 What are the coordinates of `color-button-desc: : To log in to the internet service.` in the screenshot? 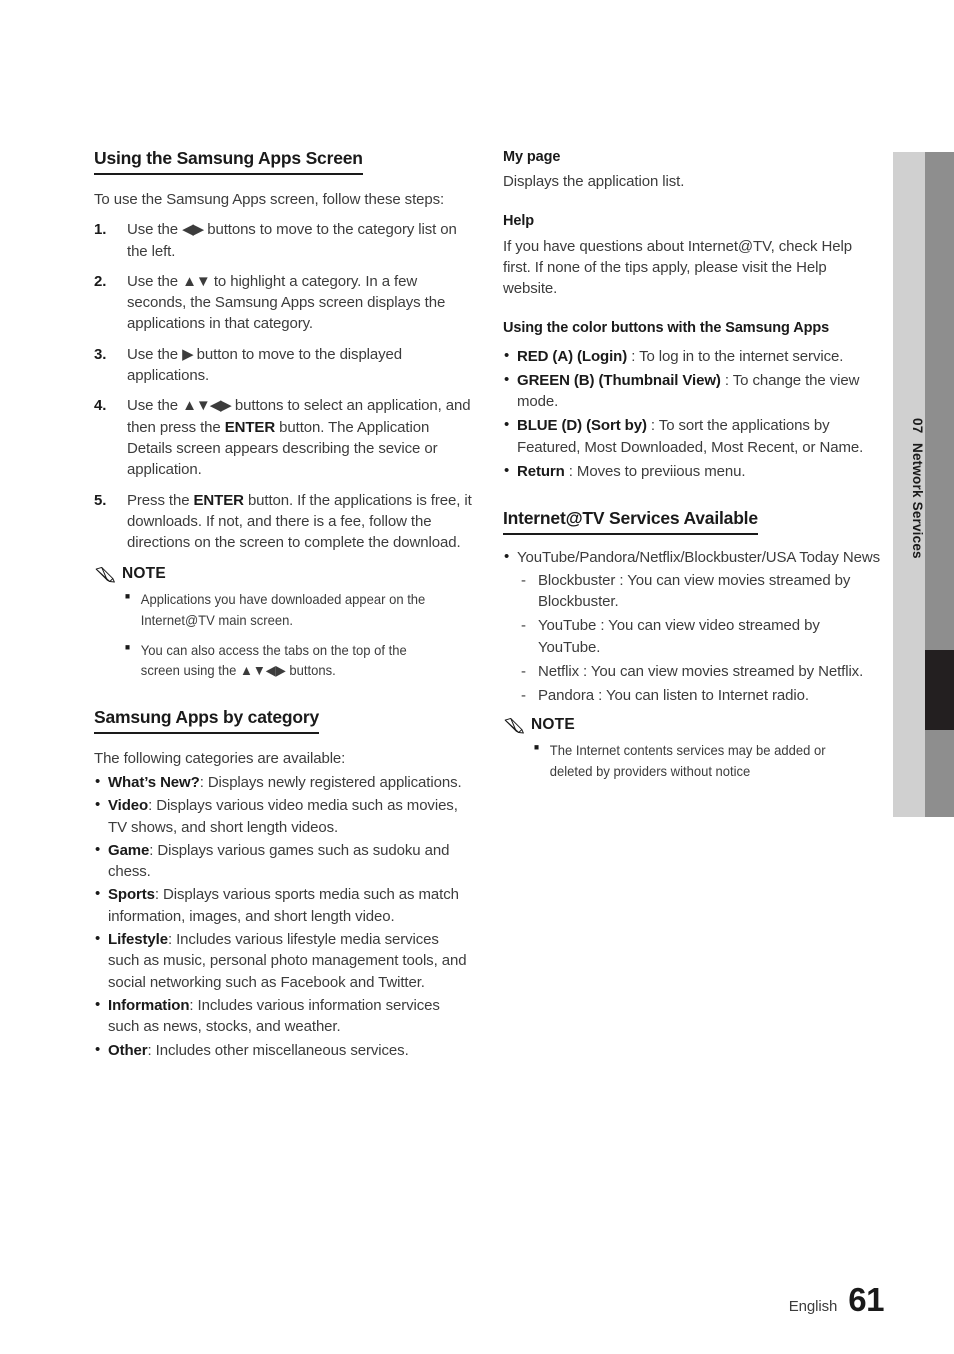 It's located at (735, 356).